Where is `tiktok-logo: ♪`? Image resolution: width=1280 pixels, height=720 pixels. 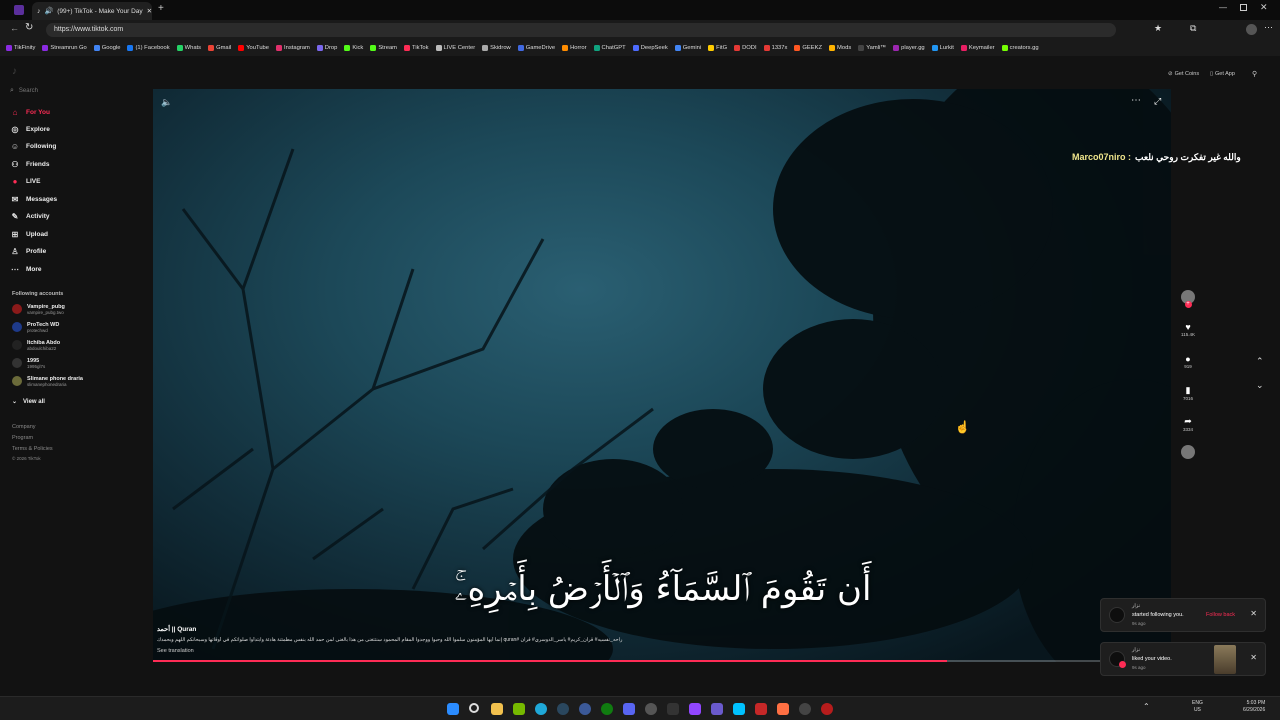
tiktok-logo: ♪ is located at coordinates (14, 71).